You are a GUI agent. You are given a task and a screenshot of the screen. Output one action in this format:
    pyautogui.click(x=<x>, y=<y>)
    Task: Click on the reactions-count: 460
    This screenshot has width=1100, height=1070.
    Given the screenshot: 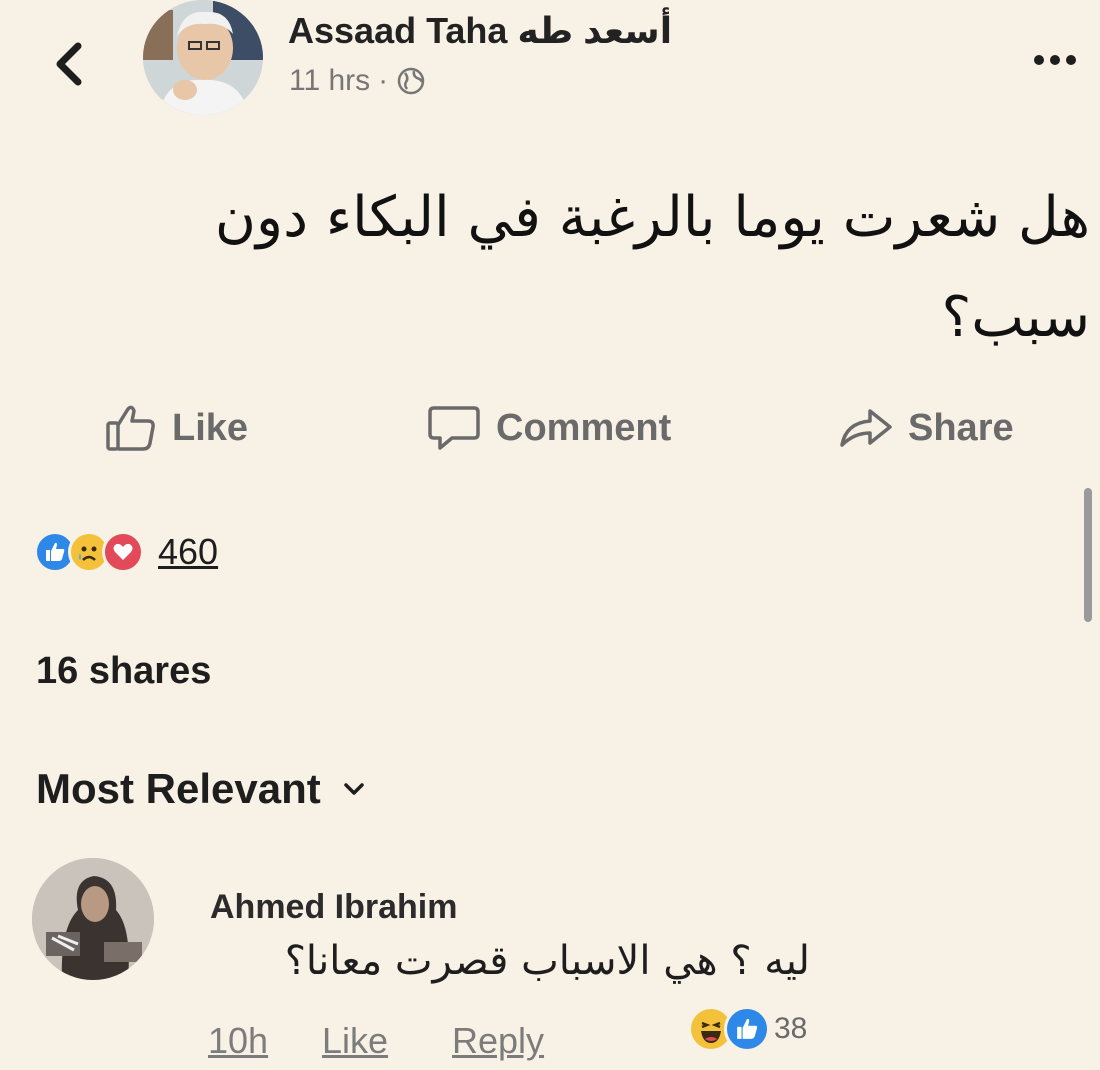 What is the action you would take?
    pyautogui.click(x=188, y=552)
    